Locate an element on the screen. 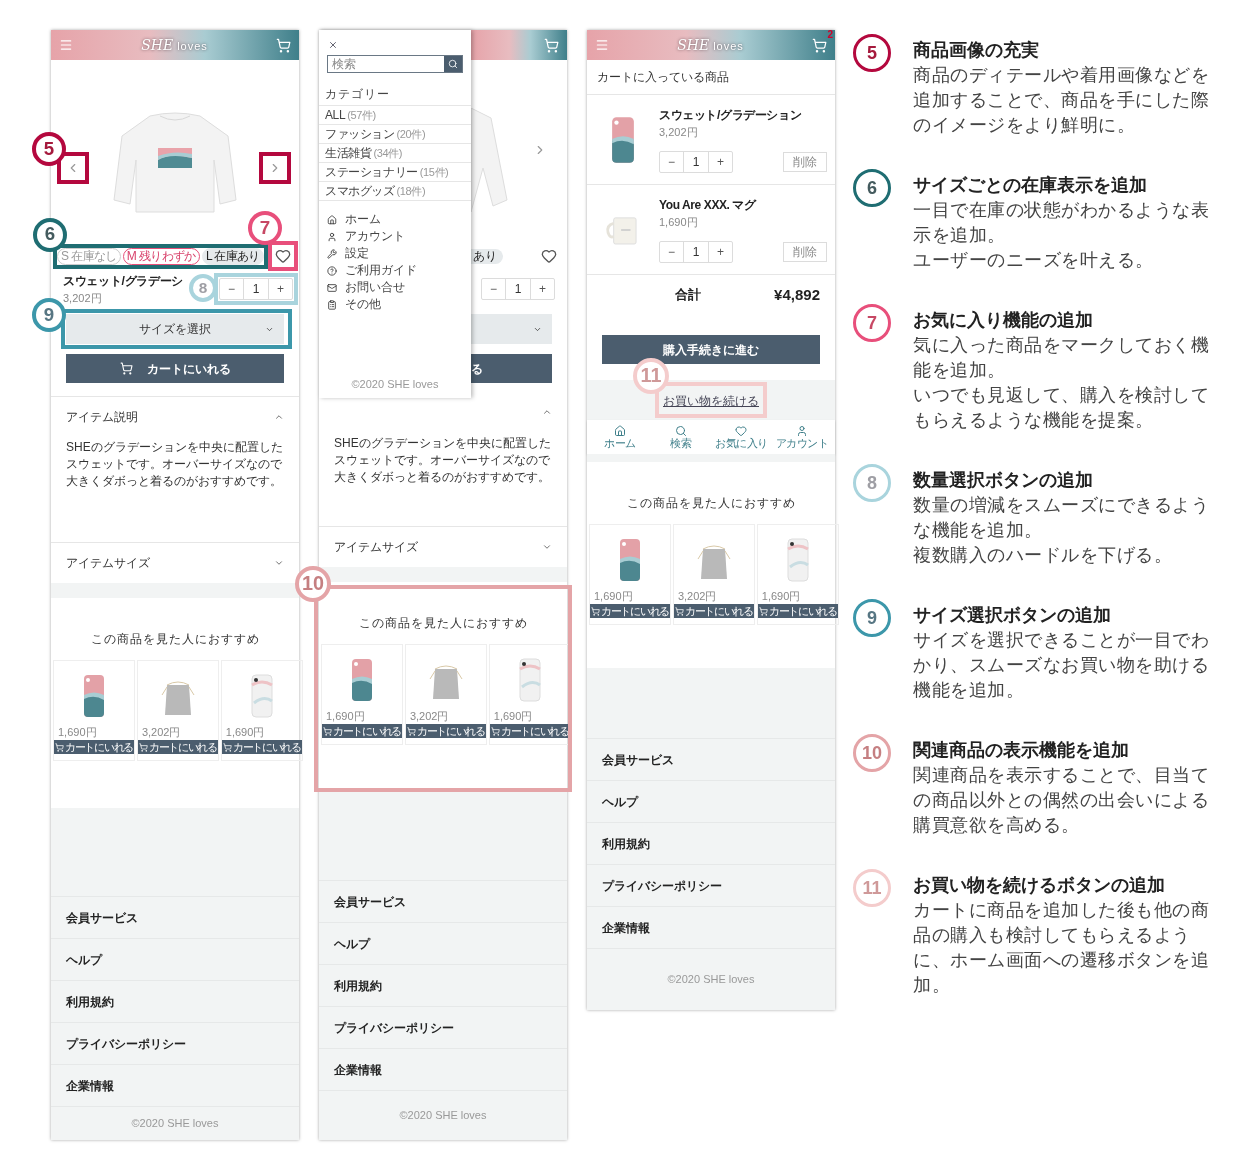 The height and width of the screenshot is (1170, 1250). menu-link: 設定 is located at coordinates (395, 253).